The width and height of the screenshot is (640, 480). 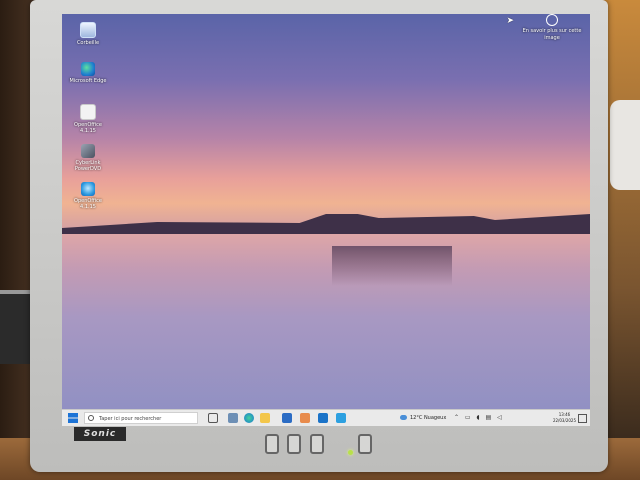 I want to click on desktop-icon-recycle-bin: Corbeille, so click(x=88, y=34).